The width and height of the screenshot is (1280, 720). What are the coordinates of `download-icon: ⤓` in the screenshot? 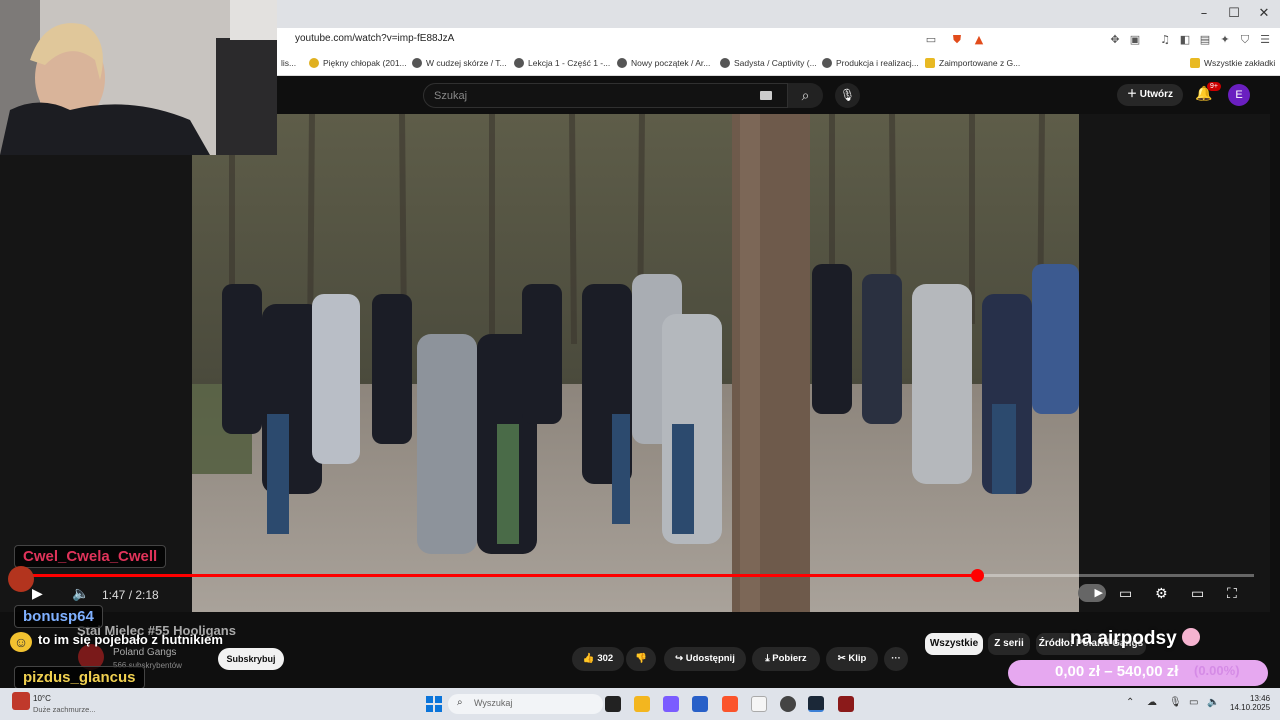 It's located at (767, 658).